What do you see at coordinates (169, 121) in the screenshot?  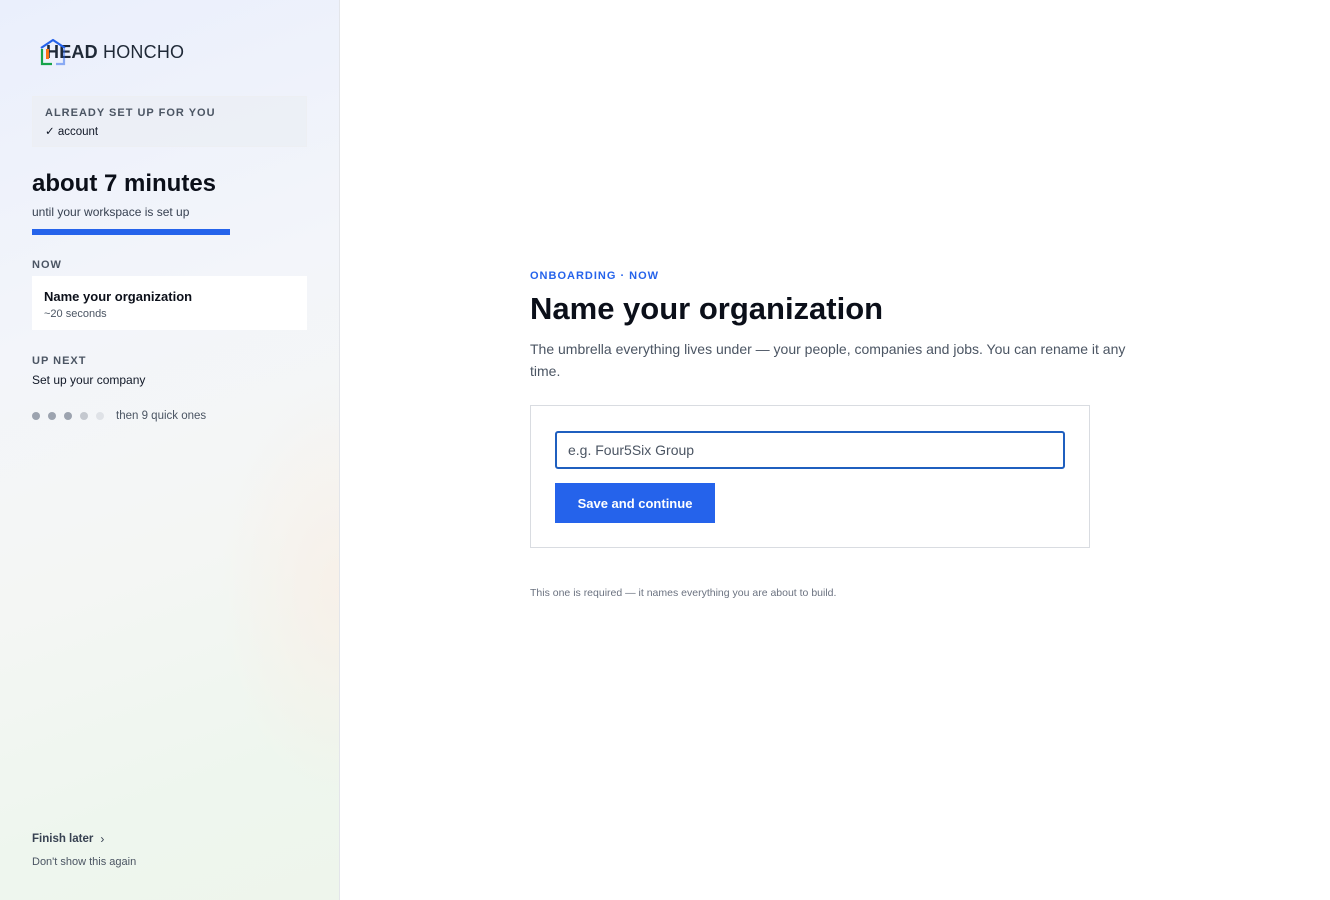 I see `already-setup-box: ALREADY SET UP FOR YOU ✓ account` at bounding box center [169, 121].